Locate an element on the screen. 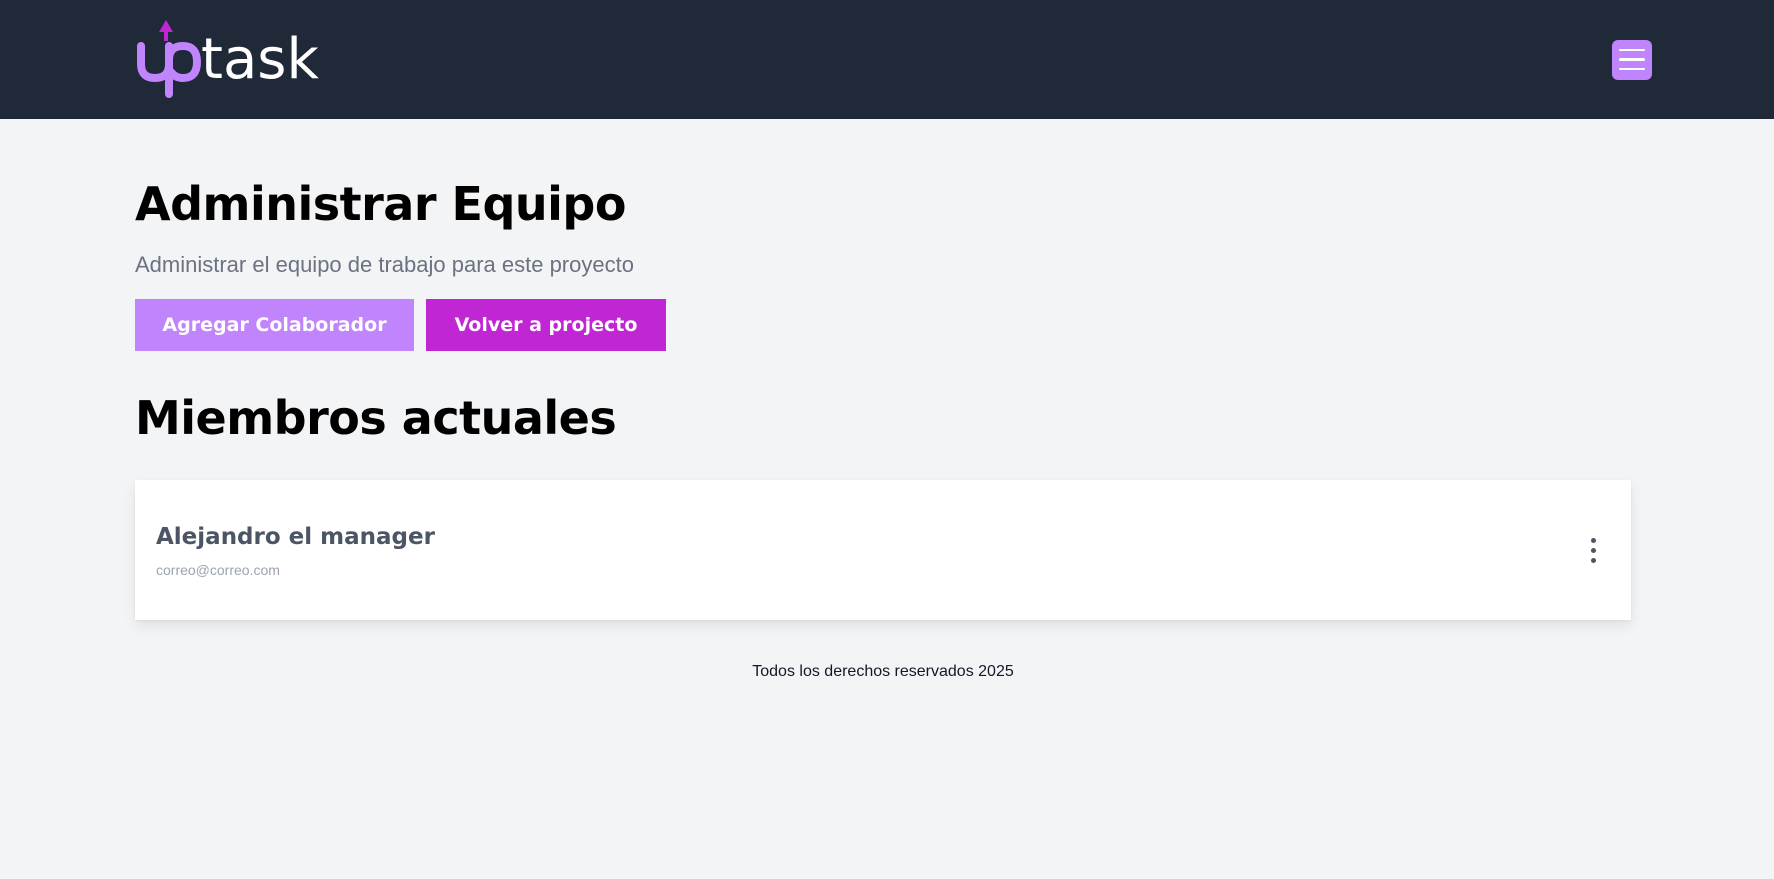 This screenshot has height=879, width=1774. member-card: Alejandro el manager correo@correo.com is located at coordinates (883, 550).